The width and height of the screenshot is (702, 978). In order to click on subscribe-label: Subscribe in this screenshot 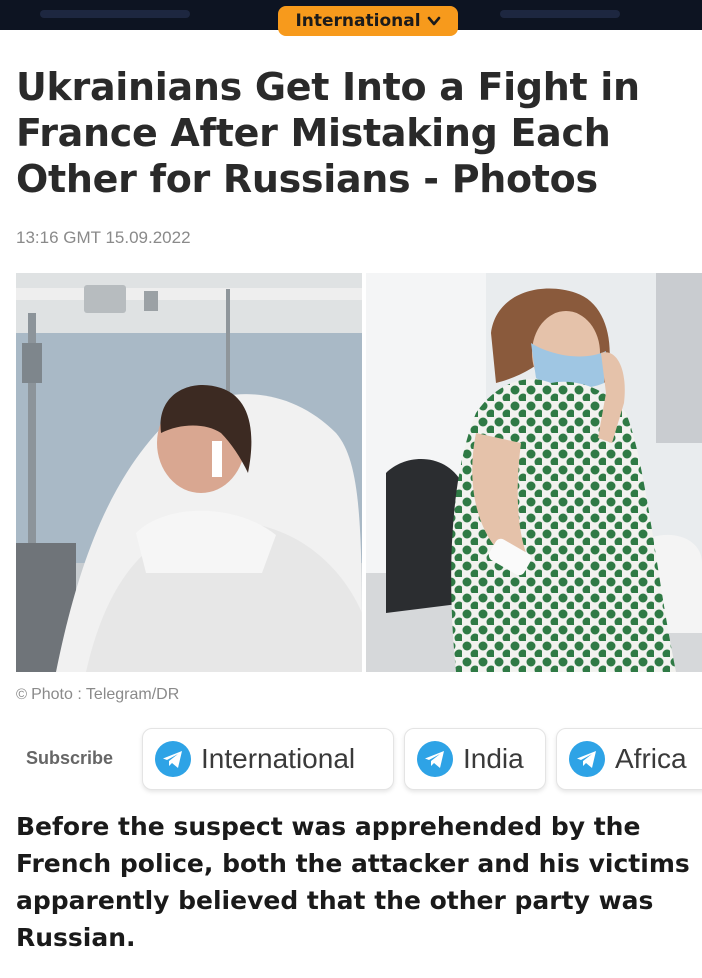, I will do `click(70, 758)`.